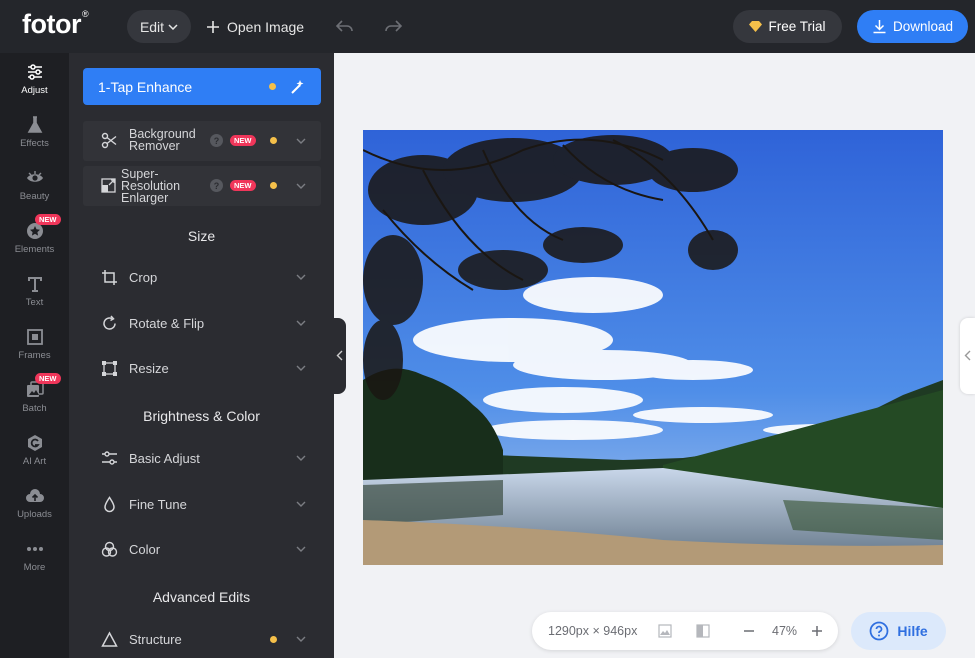  What do you see at coordinates (145, 198) in the screenshot?
I see `super-res-line3: Enlarger` at bounding box center [145, 198].